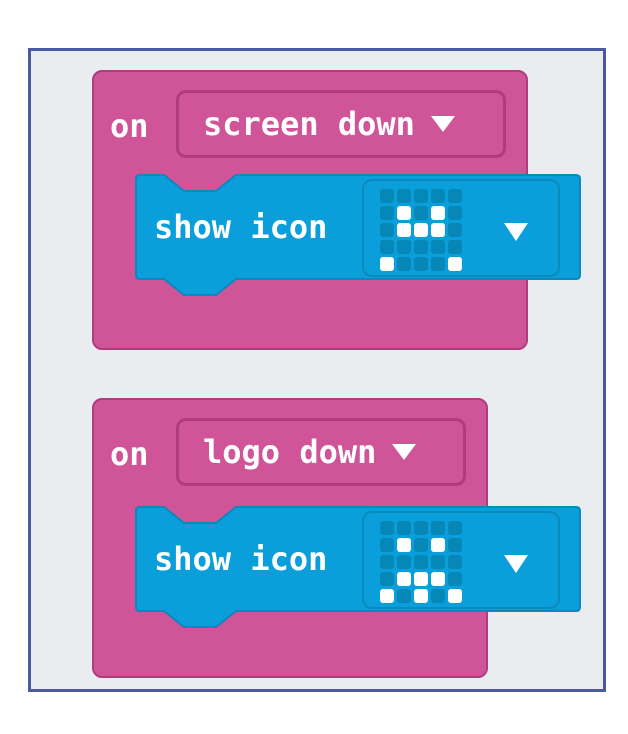  I want to click on gesture-value: logo down, so click(290, 452).